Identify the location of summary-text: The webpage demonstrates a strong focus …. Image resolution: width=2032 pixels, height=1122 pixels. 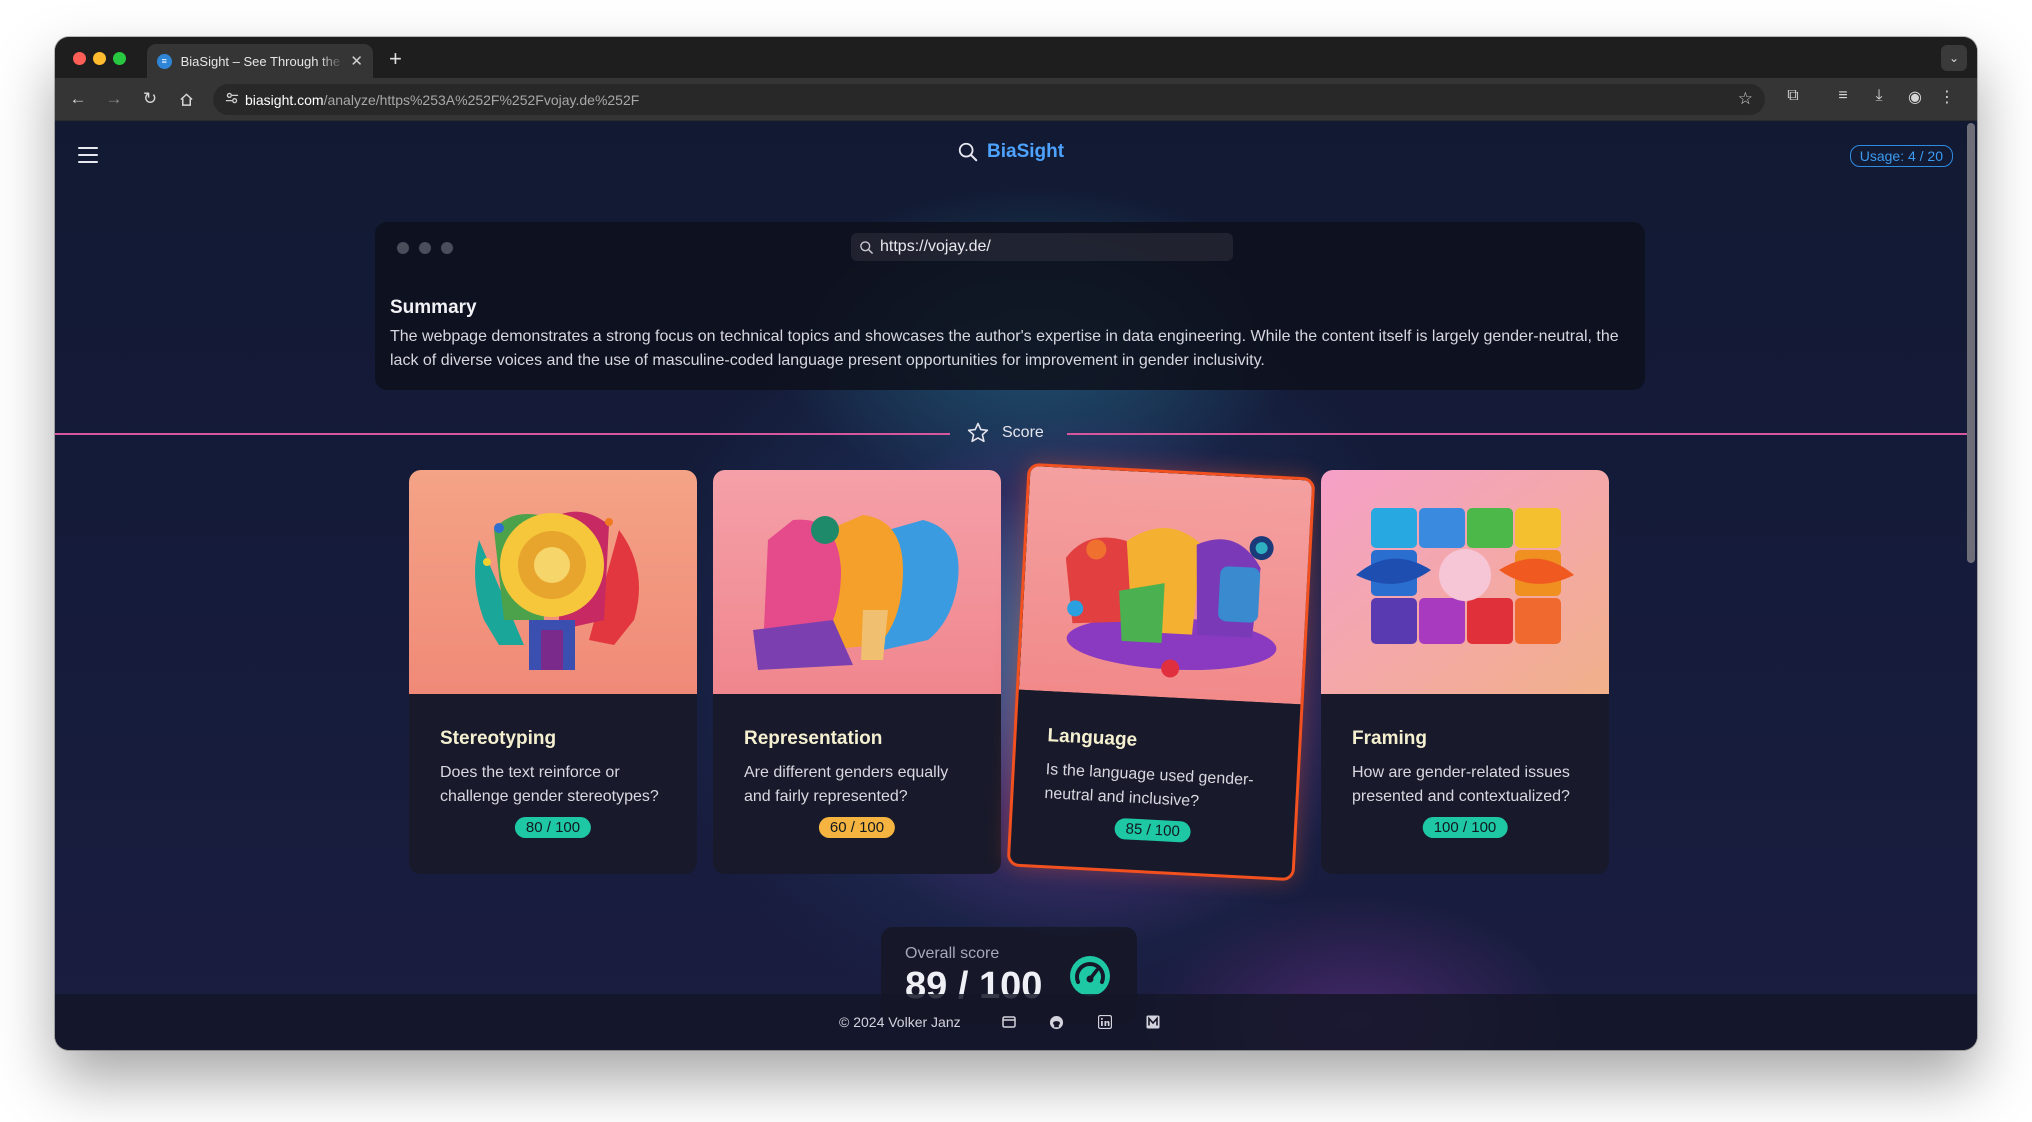
(1004, 348).